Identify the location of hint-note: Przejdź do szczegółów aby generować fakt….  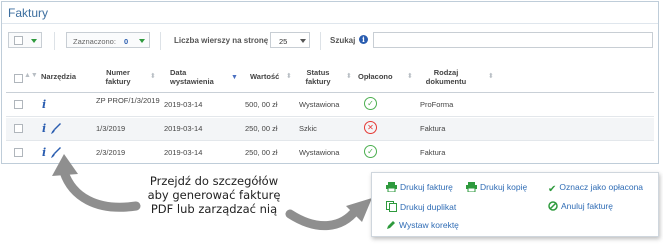
(214, 195).